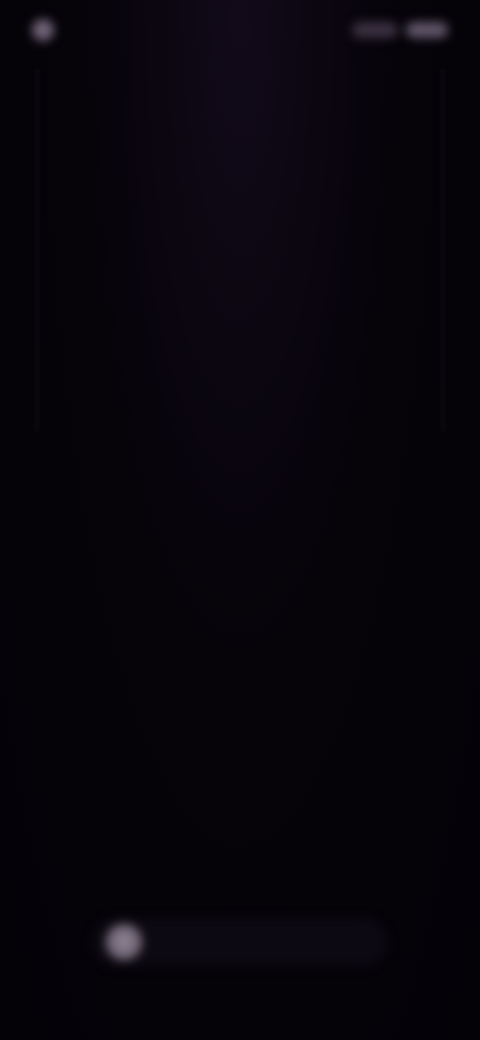 Image resolution: width=480 pixels, height=1040 pixels. I want to click on message-input-bar: +, so click(240, 942).